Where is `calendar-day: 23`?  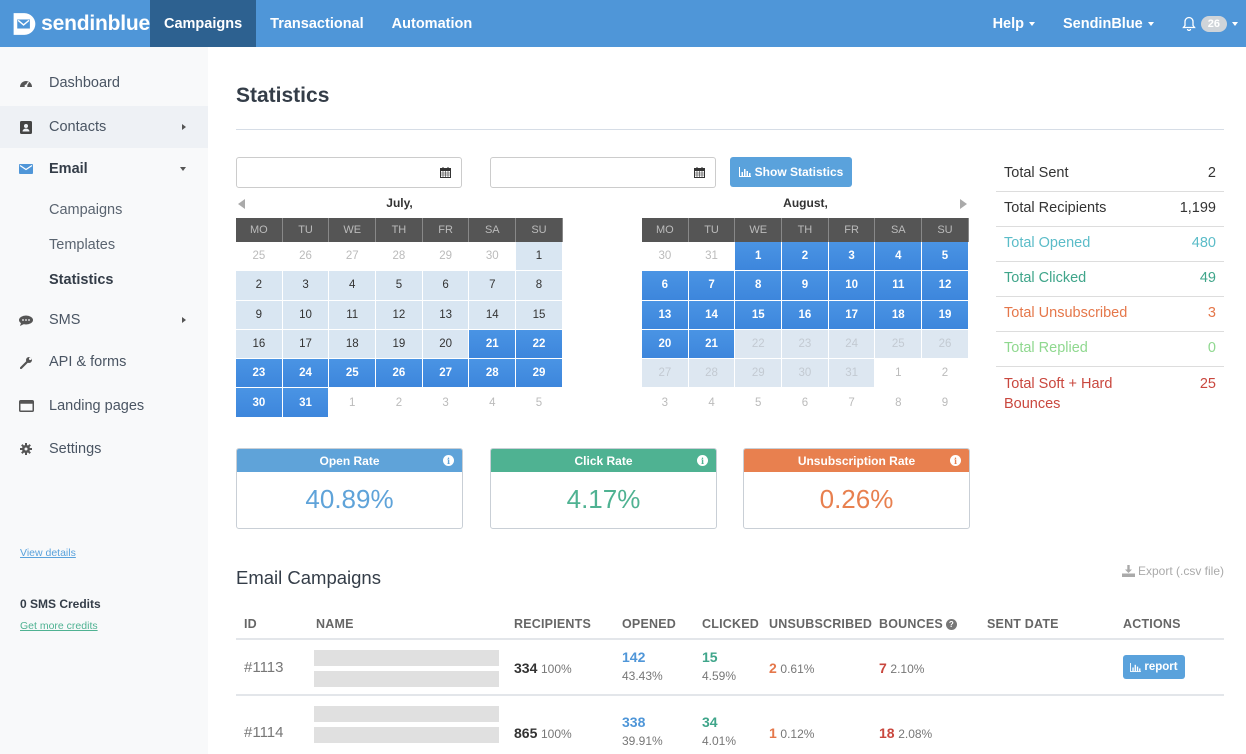 calendar-day: 23 is located at coordinates (805, 344).